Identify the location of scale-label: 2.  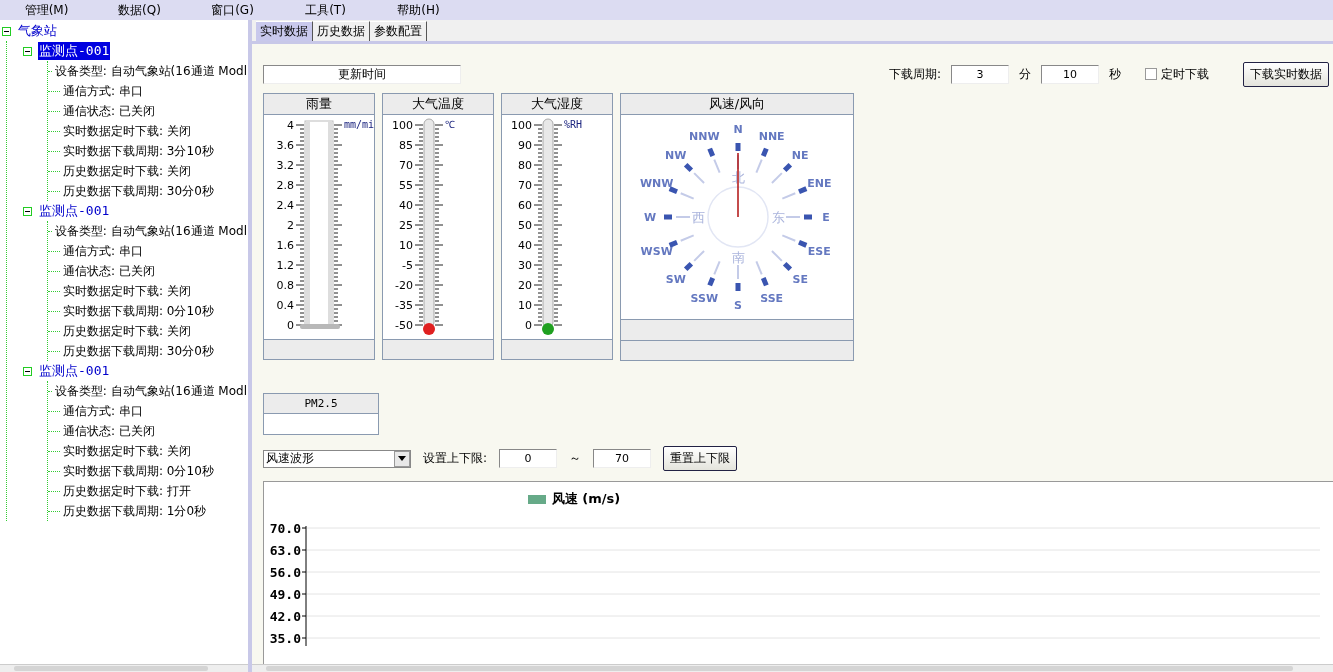
(290, 225).